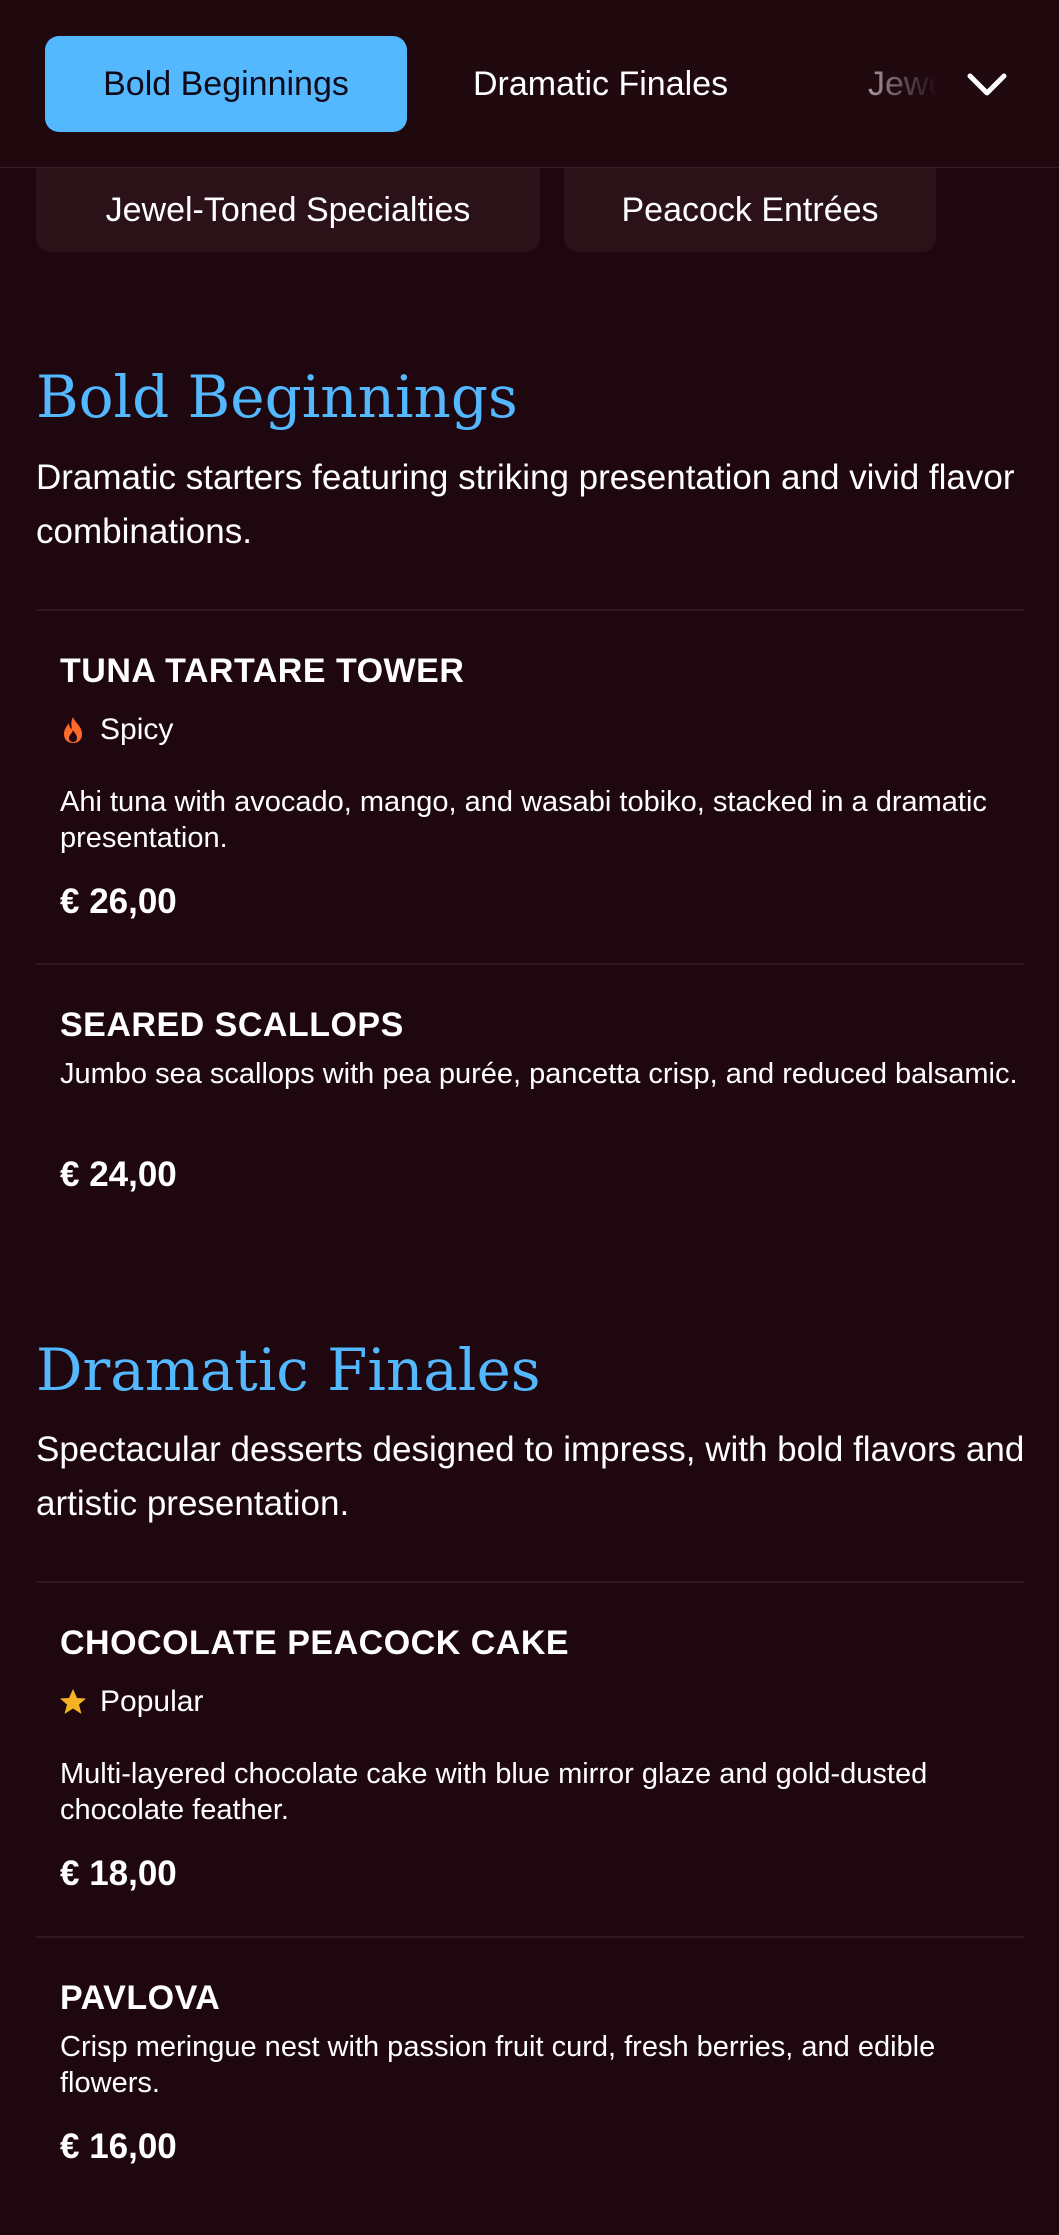  I want to click on menu-item-name: SEARED SCALLOPS, so click(232, 1025).